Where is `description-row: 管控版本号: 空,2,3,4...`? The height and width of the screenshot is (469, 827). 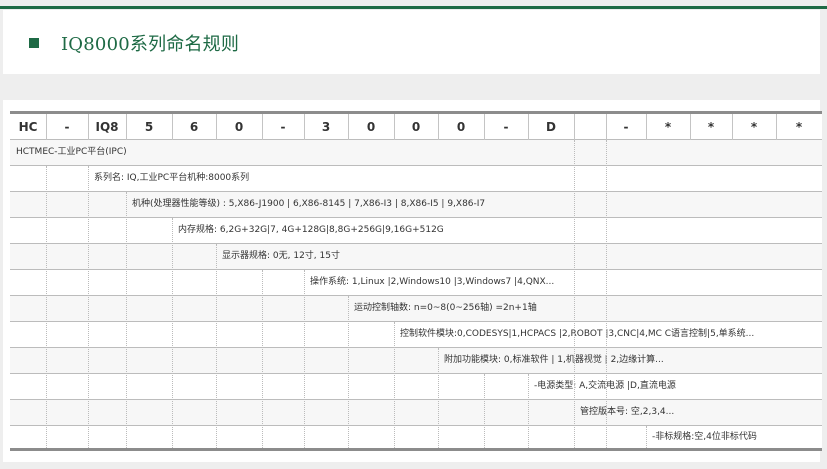 description-row: 管控版本号: 空,2,3,4... is located at coordinates (416, 413).